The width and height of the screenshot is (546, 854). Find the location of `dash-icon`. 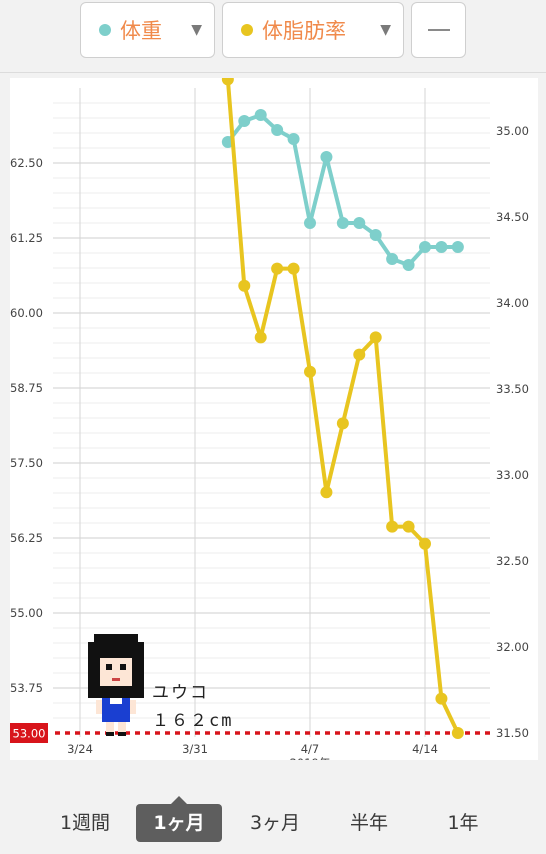

dash-icon is located at coordinates (438, 30).